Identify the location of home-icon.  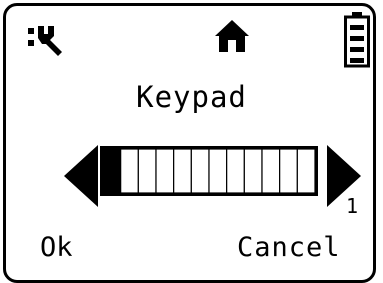
(232, 36).